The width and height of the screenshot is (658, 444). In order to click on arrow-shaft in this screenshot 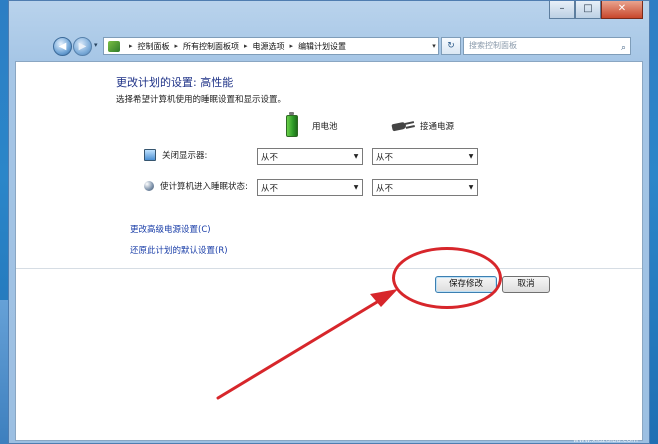, I will do `click(300, 348)`.